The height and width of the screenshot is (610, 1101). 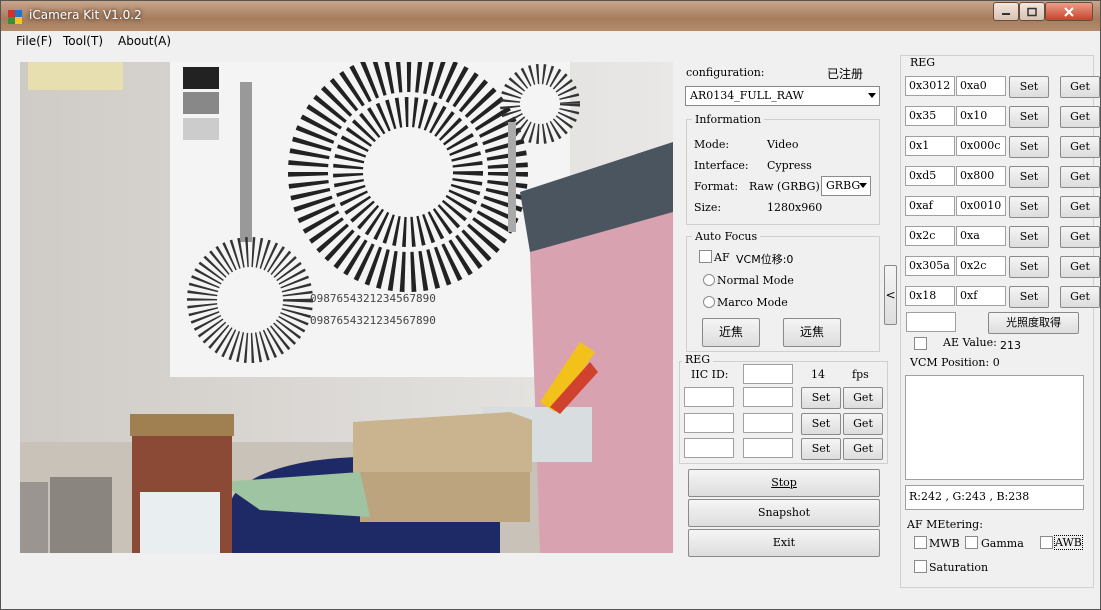 I want to click on size-value: 1280x960, so click(x=795, y=207).